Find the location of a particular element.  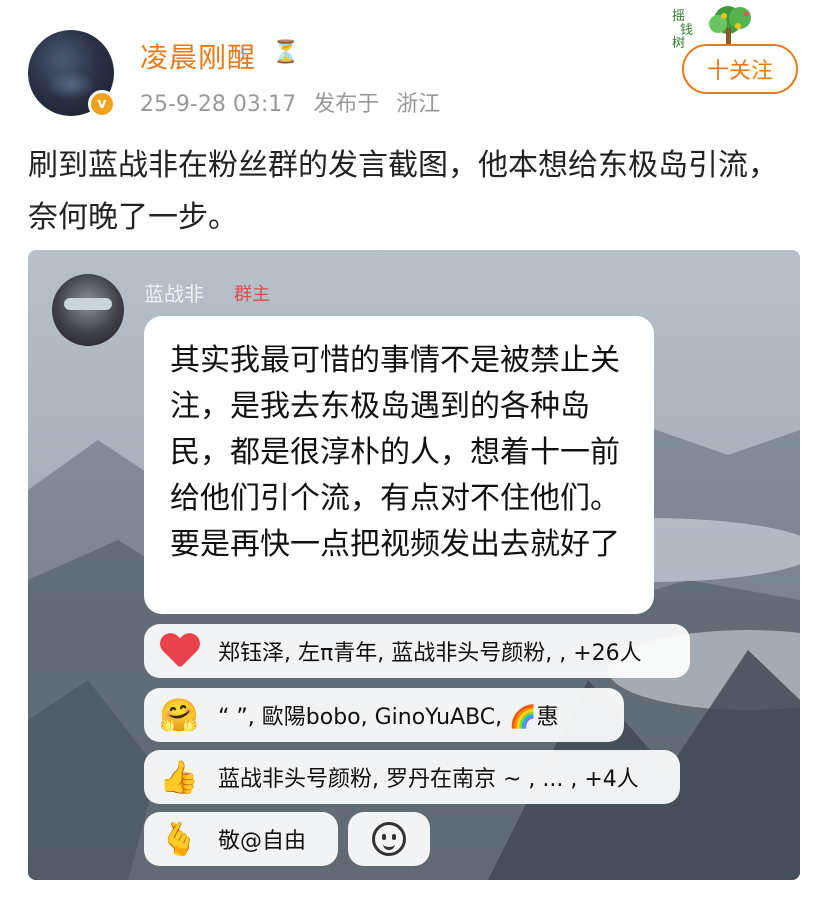

reaction-finger-heart: 🫰 敬@自由 is located at coordinates (241, 839).